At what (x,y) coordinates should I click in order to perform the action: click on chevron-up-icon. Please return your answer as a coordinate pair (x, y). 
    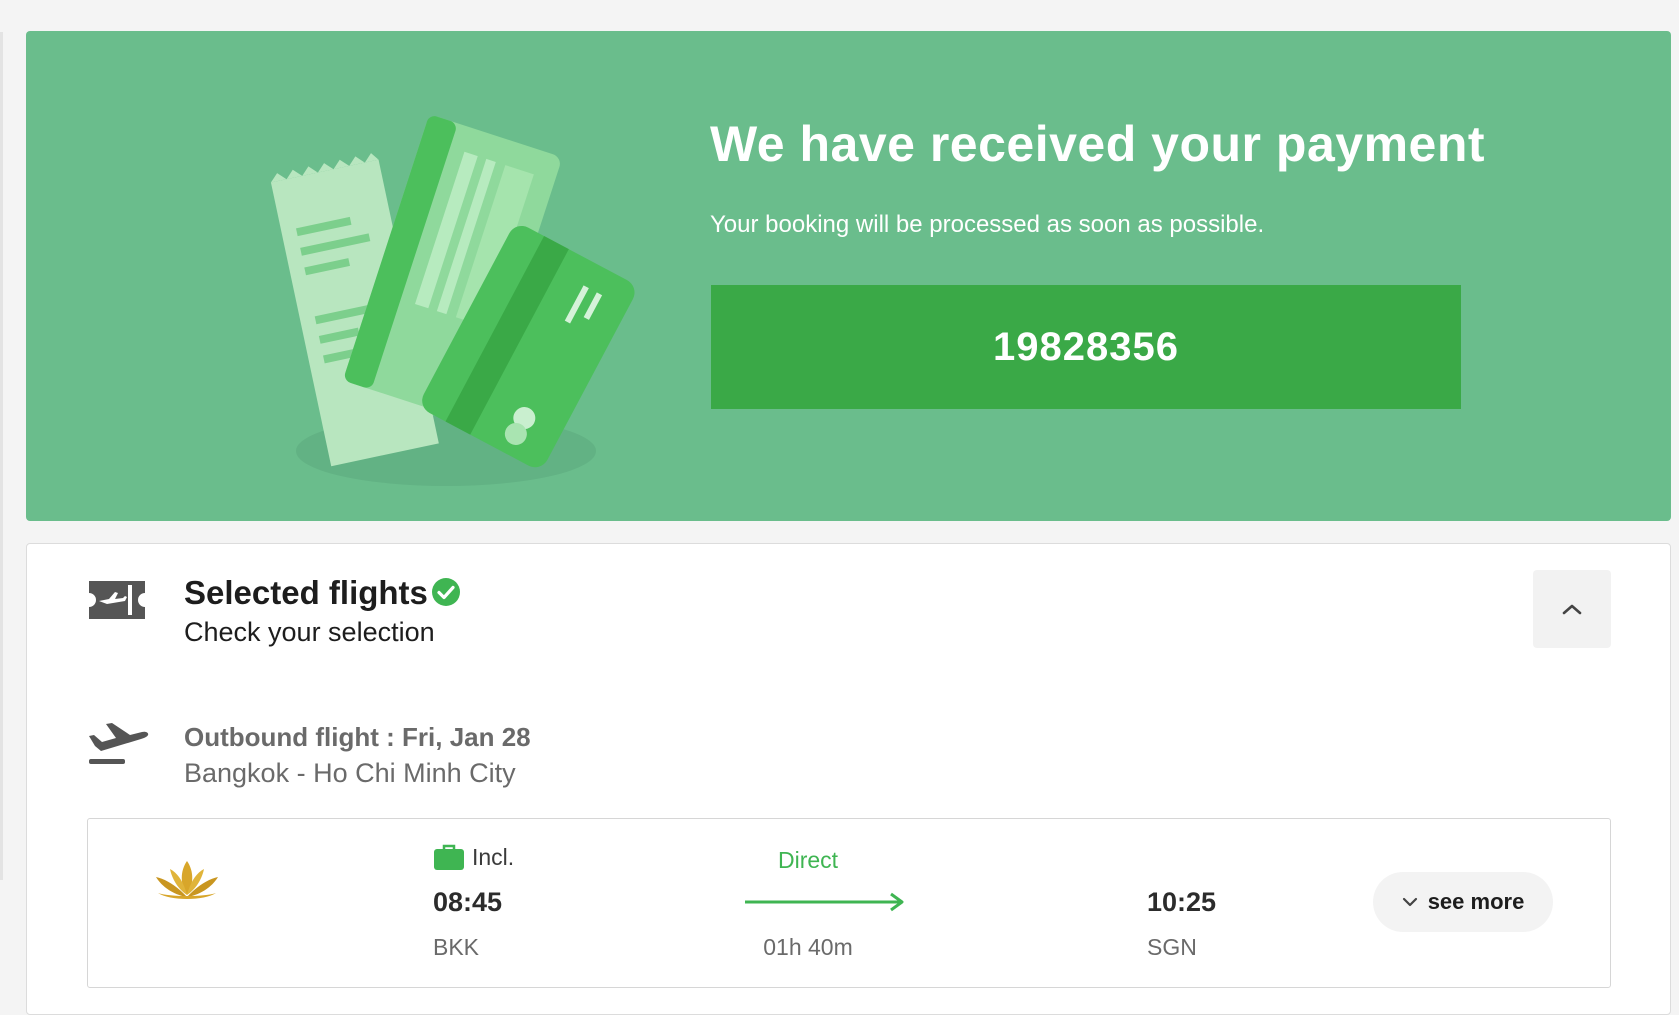
    Looking at the image, I should click on (1572, 609).